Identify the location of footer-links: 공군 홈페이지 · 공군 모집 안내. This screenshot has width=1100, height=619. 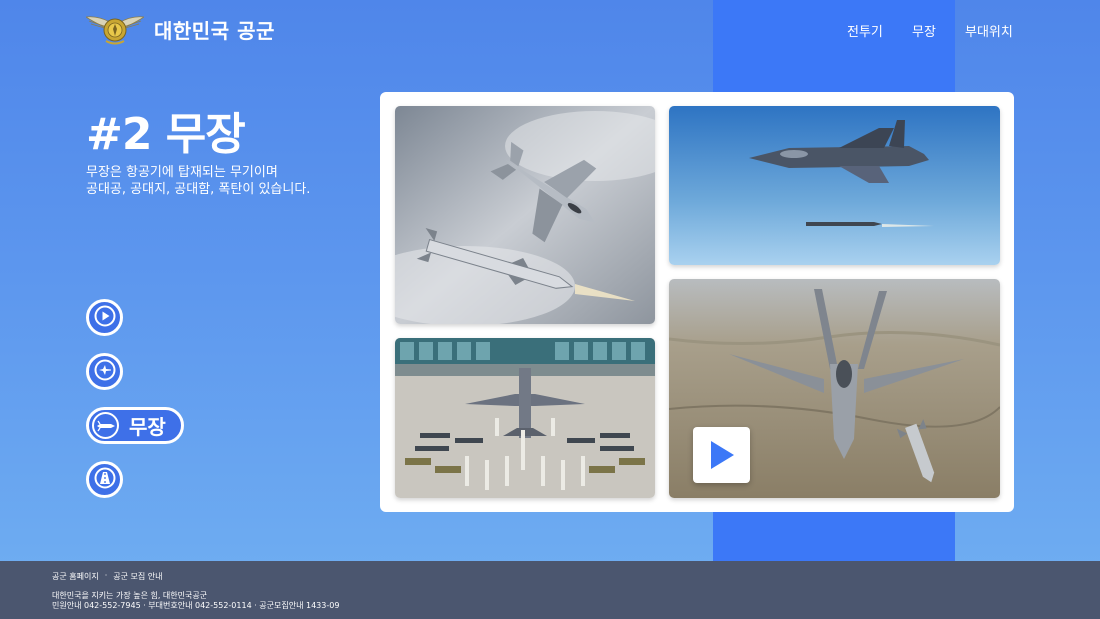
(107, 576).